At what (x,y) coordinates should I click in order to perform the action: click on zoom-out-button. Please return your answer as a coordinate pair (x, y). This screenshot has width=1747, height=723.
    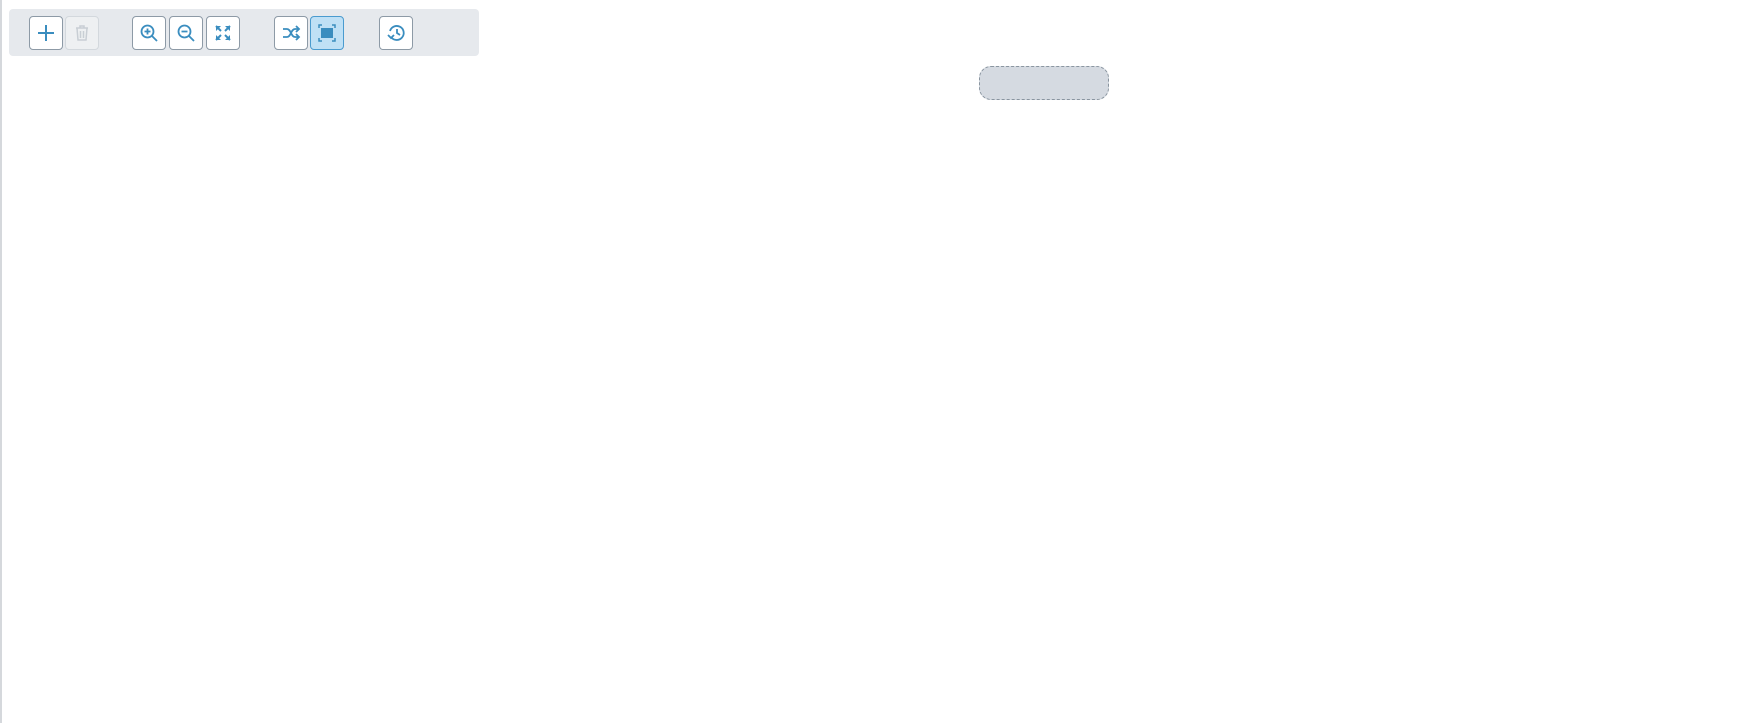
    Looking at the image, I should click on (186, 33).